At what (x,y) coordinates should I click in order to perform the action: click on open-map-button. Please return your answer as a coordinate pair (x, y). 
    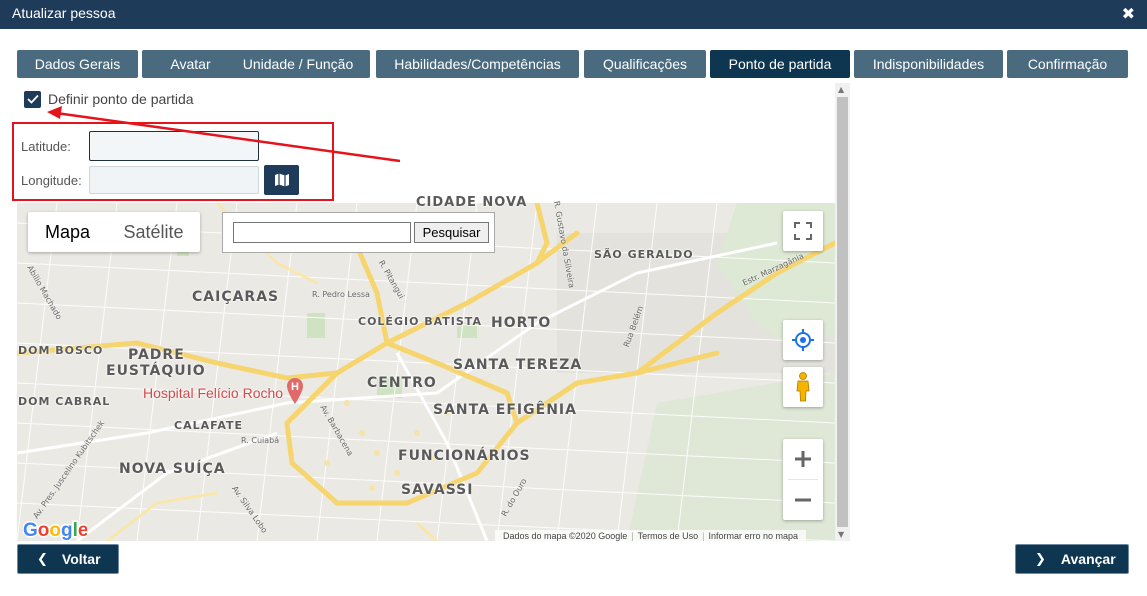
    Looking at the image, I should click on (281, 180).